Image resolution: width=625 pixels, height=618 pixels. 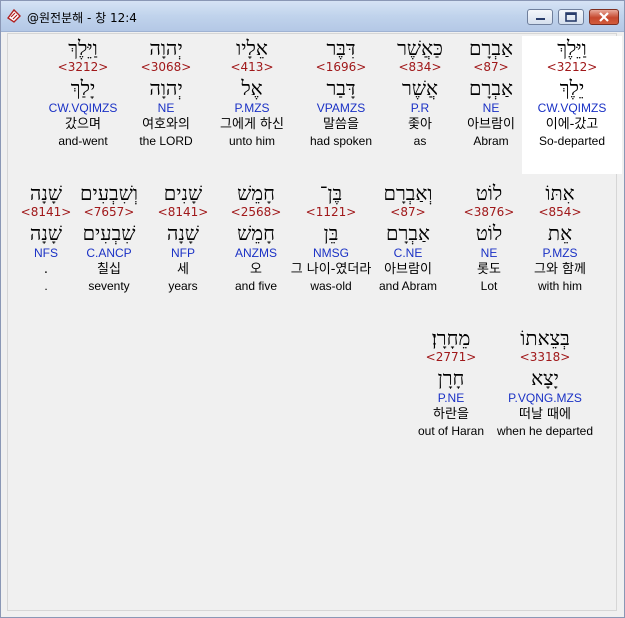 What do you see at coordinates (252, 124) in the screenshot?
I see `korean-gloss: 그에게 하신` at bounding box center [252, 124].